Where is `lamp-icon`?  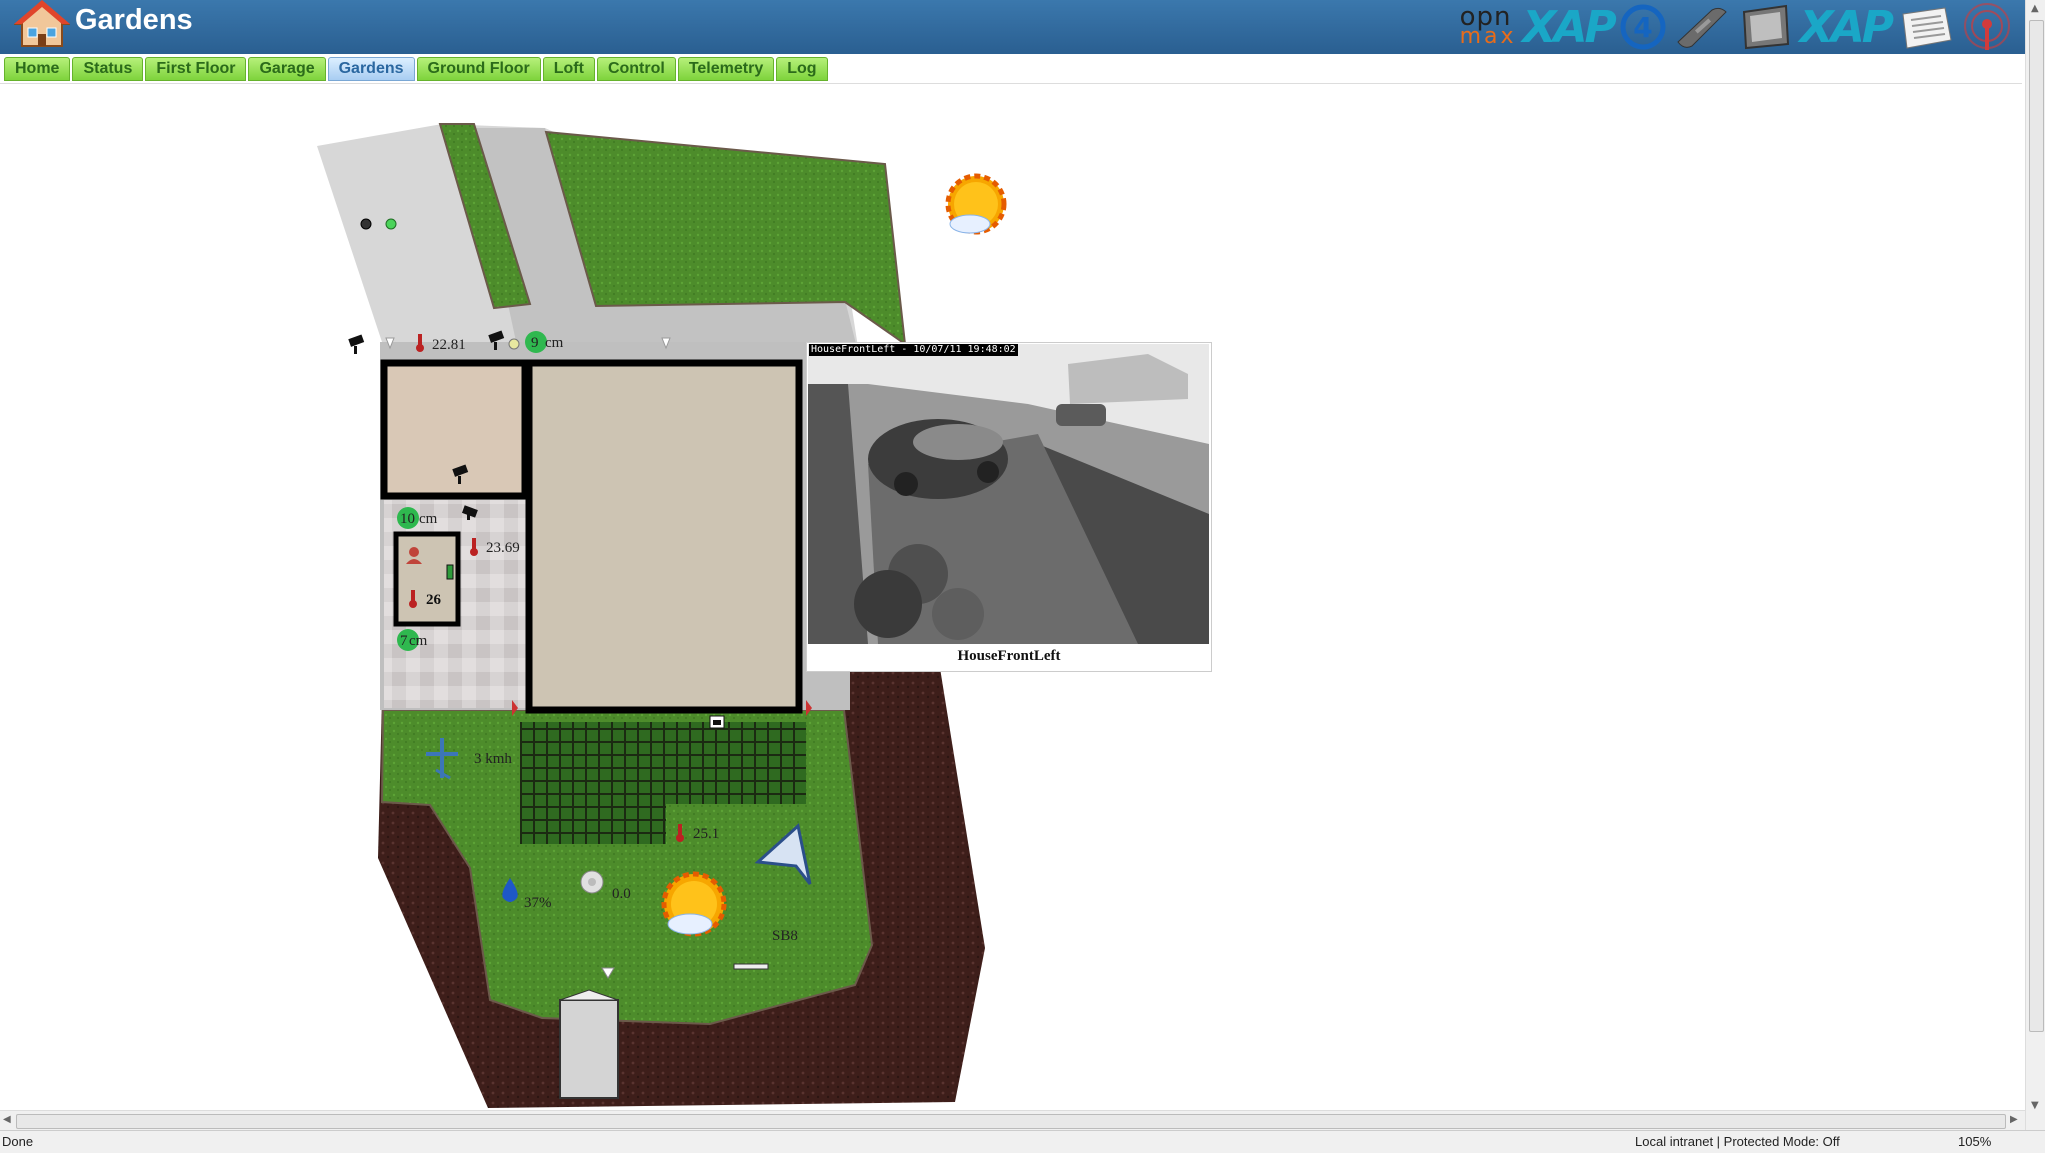 lamp-icon is located at coordinates (514, 344).